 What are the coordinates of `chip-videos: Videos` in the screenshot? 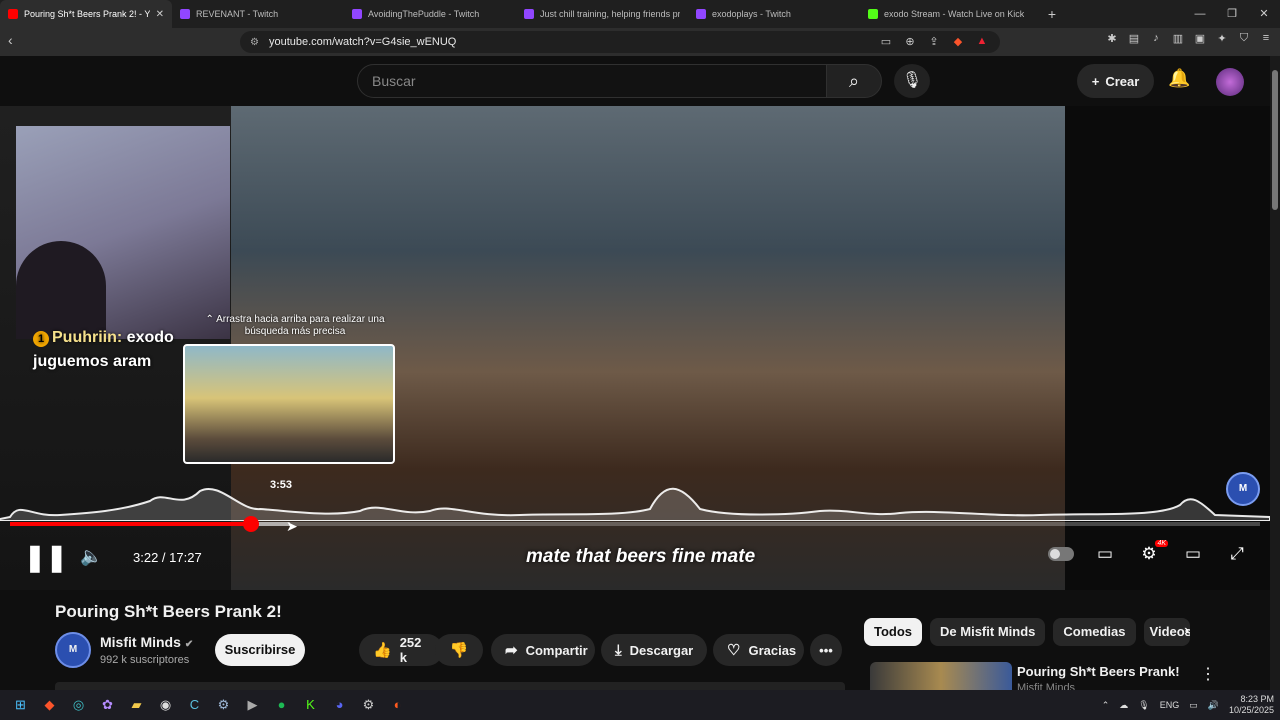 It's located at (1166, 632).